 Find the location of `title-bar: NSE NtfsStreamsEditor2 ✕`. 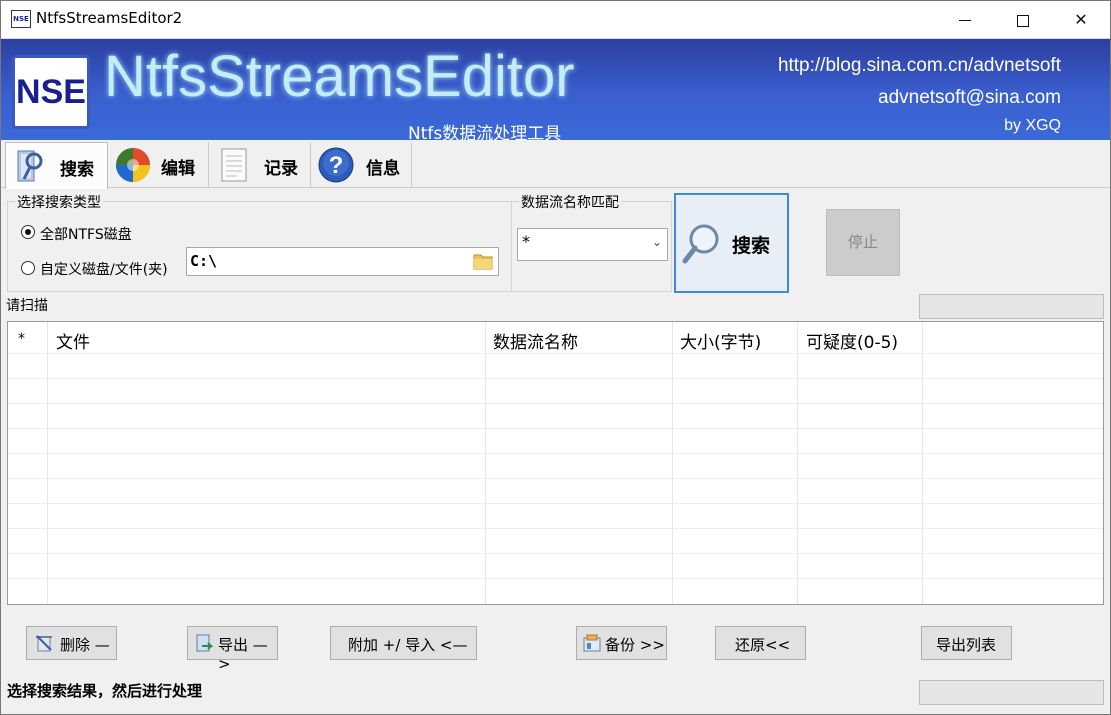

title-bar: NSE NtfsStreamsEditor2 ✕ is located at coordinates (555, 19).